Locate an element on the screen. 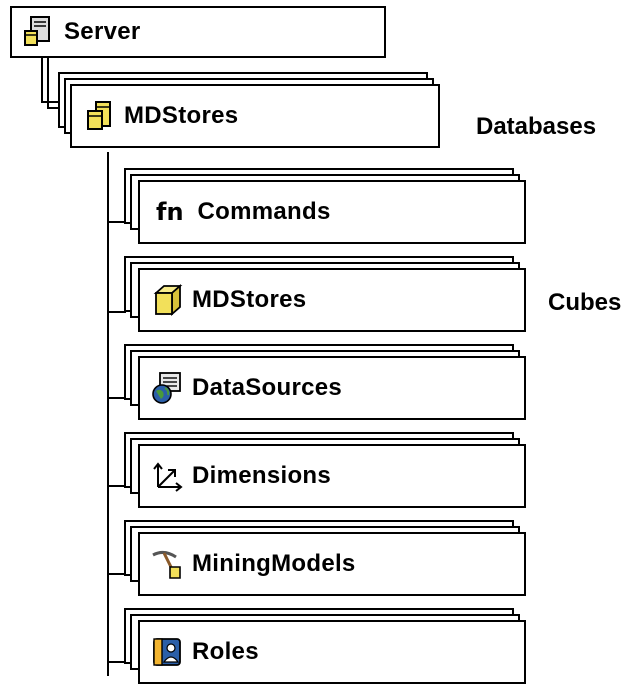 Image resolution: width=643 pixels, height=688 pixels. server-label: Server is located at coordinates (102, 31).